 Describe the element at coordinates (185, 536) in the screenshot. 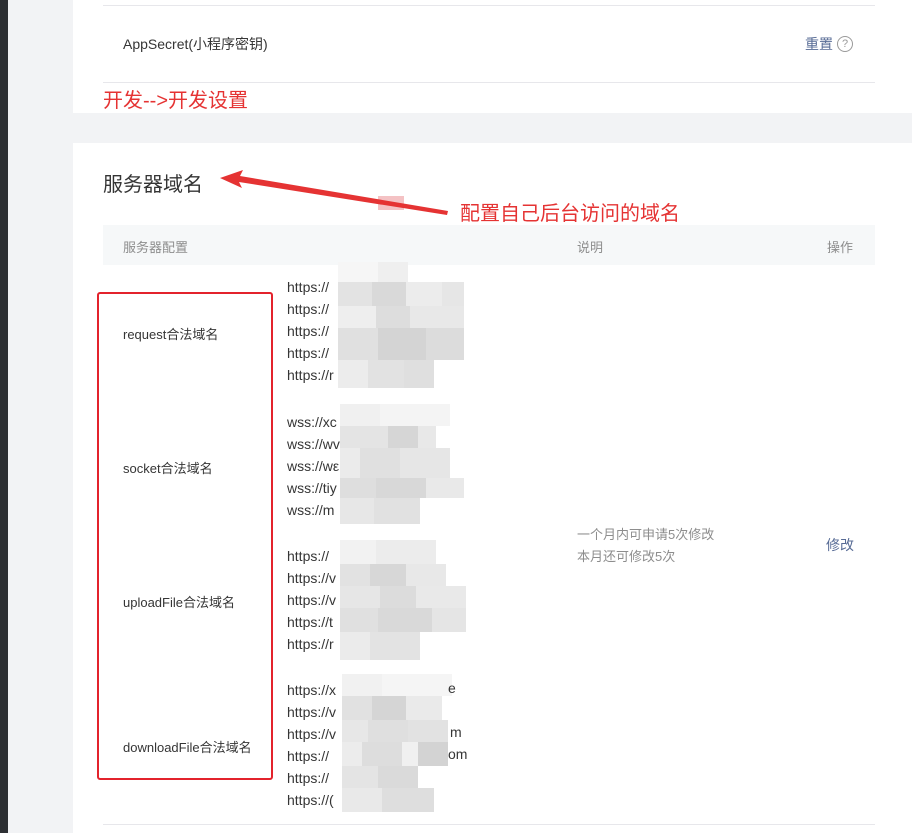

I see `annotation-highlight-box` at that location.